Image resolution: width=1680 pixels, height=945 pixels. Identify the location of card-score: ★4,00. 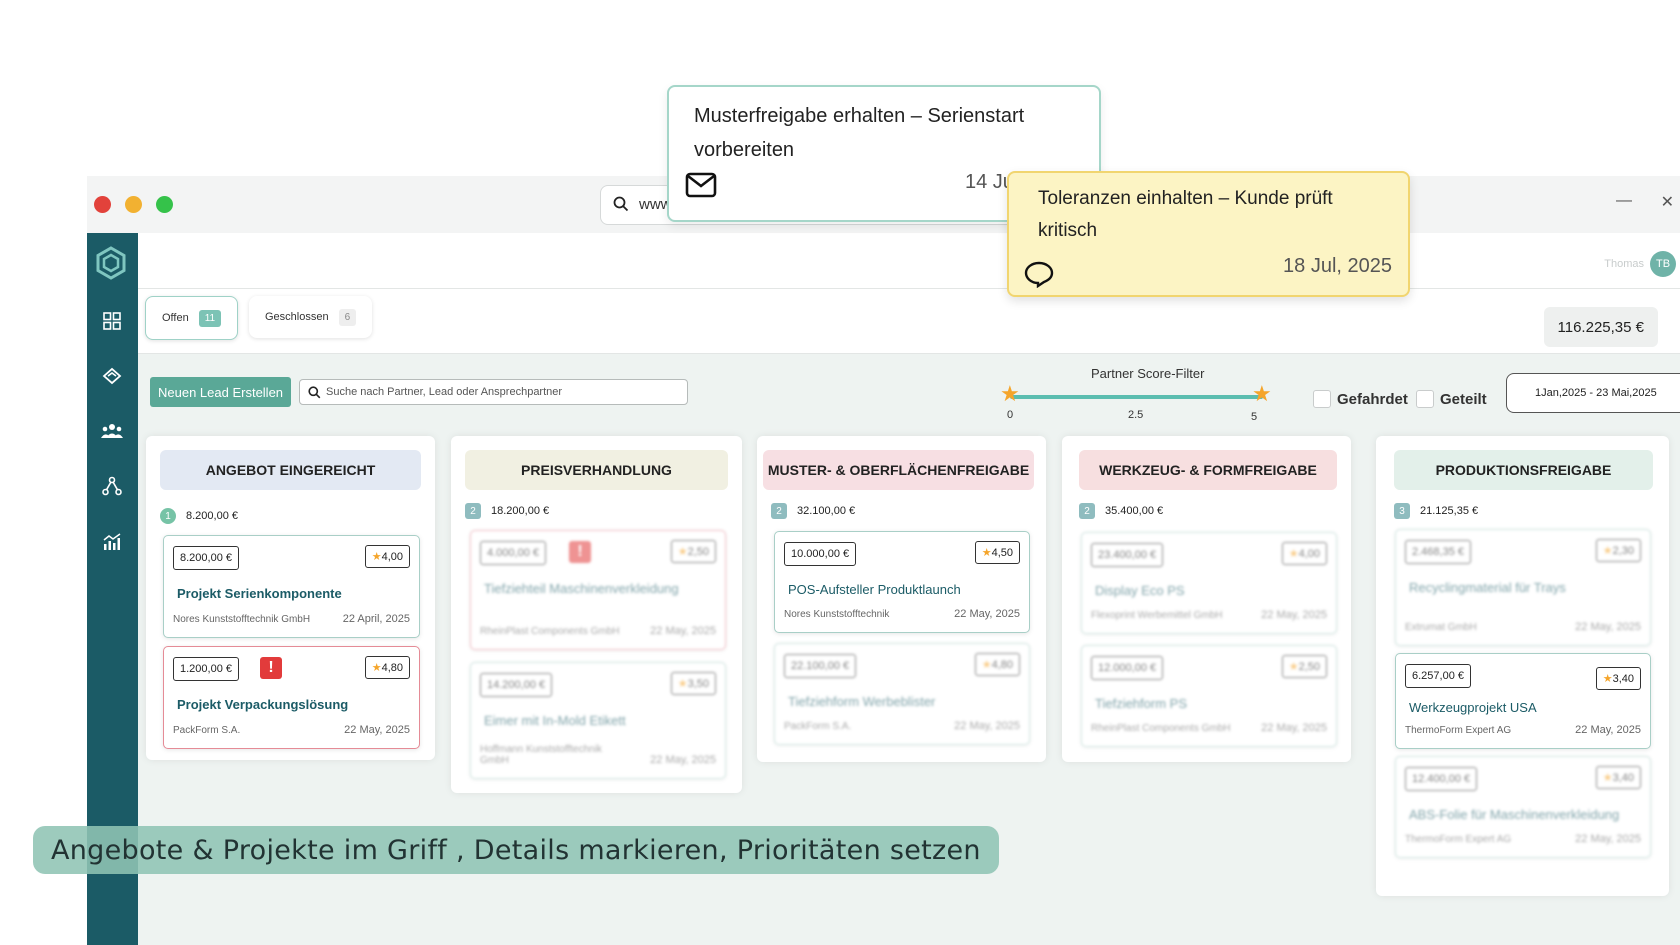
(1304, 553).